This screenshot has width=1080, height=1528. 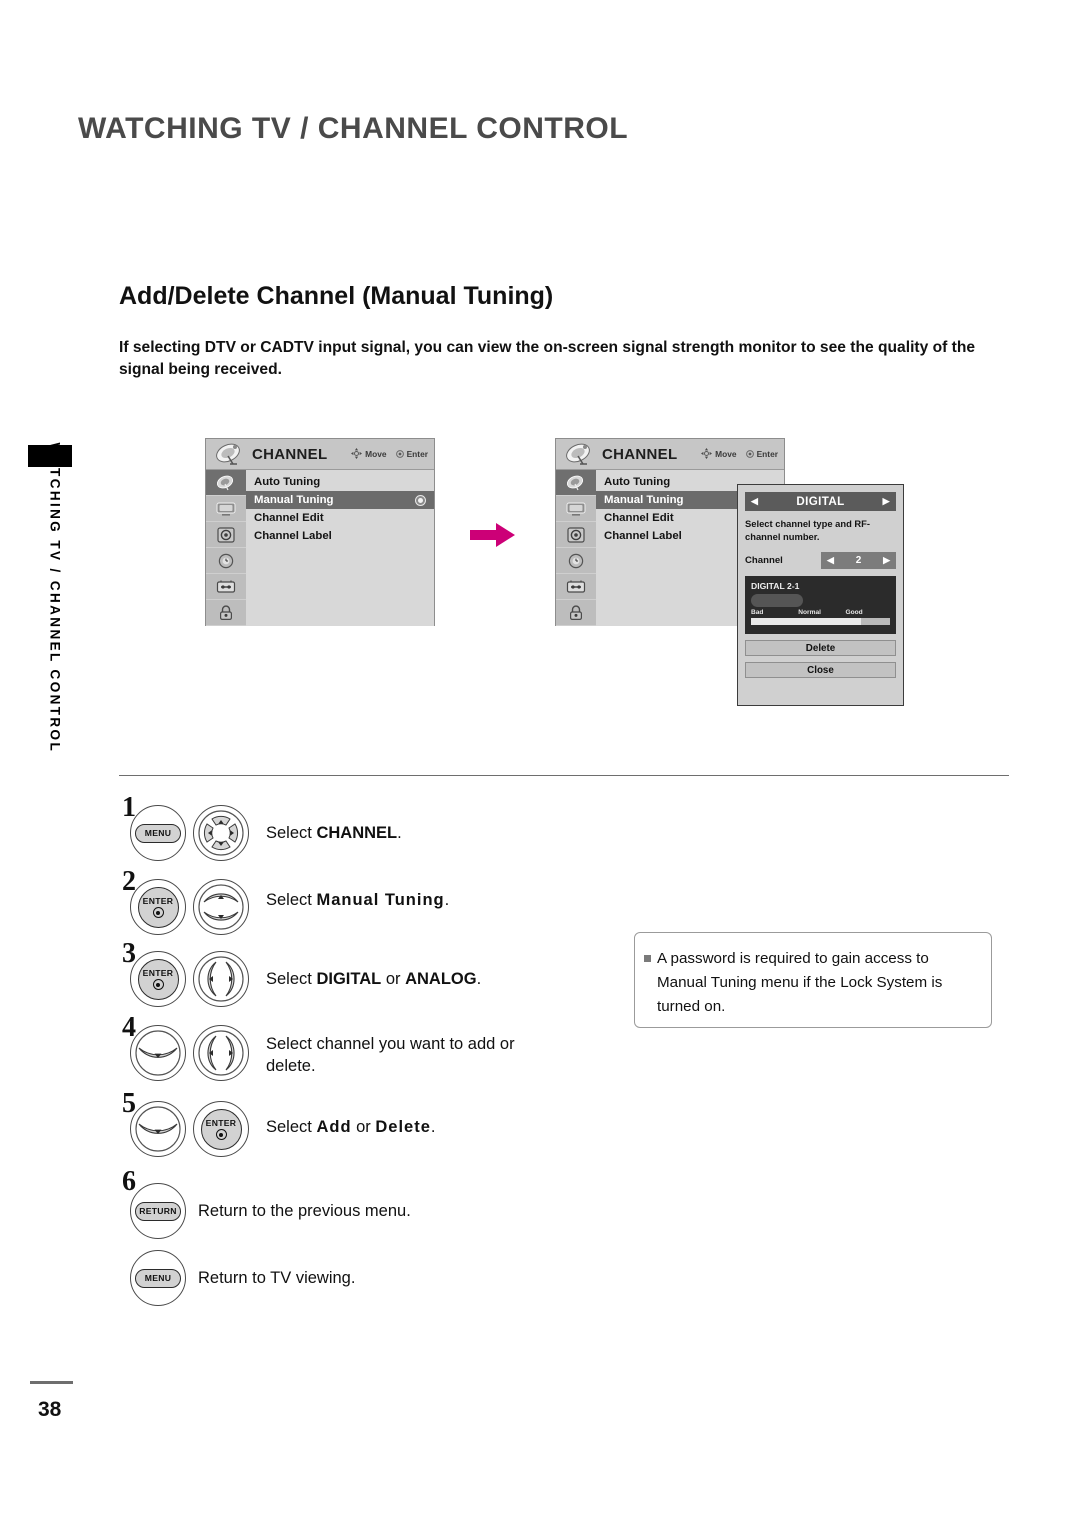 I want to click on step-4-down-rocker, so click(x=158, y=1053).